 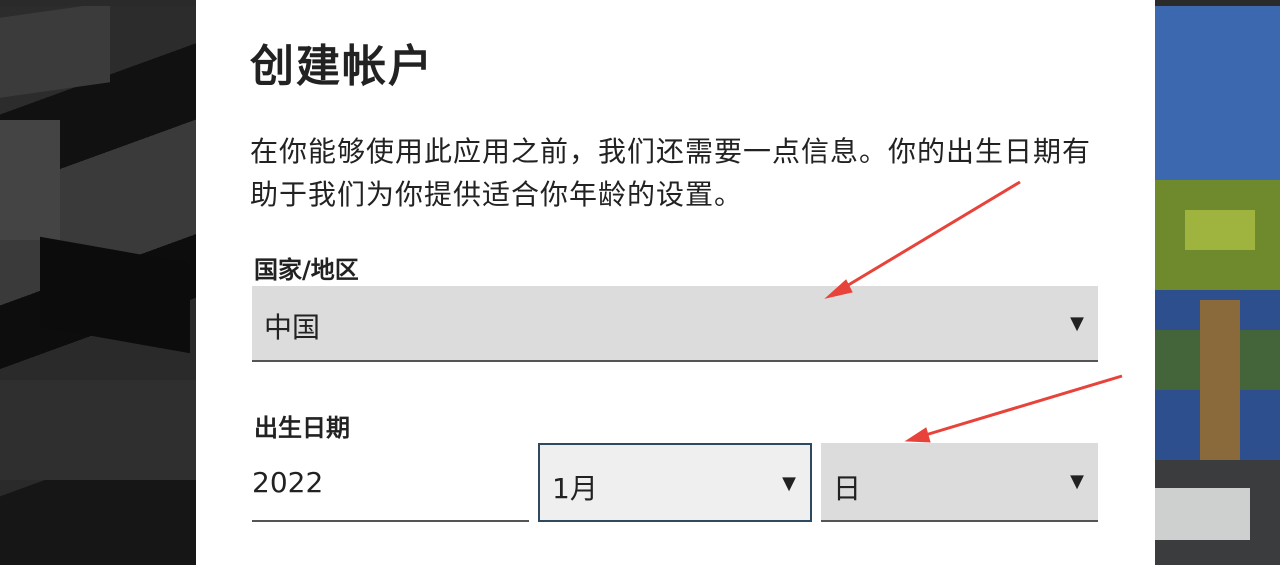 What do you see at coordinates (1220, 380) in the screenshot?
I see `bg-trunk` at bounding box center [1220, 380].